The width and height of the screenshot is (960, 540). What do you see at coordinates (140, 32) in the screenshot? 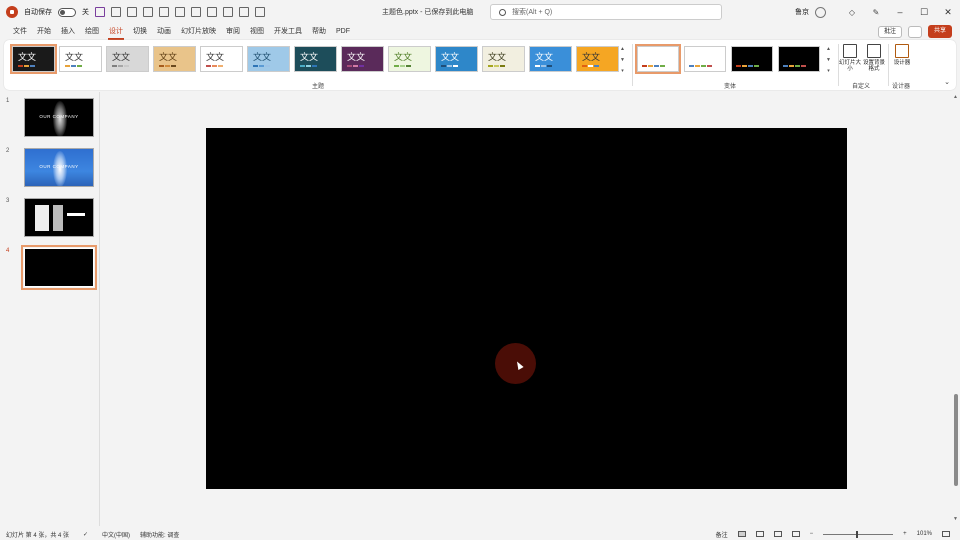
I see `tab-transitions: 切换` at bounding box center [140, 32].